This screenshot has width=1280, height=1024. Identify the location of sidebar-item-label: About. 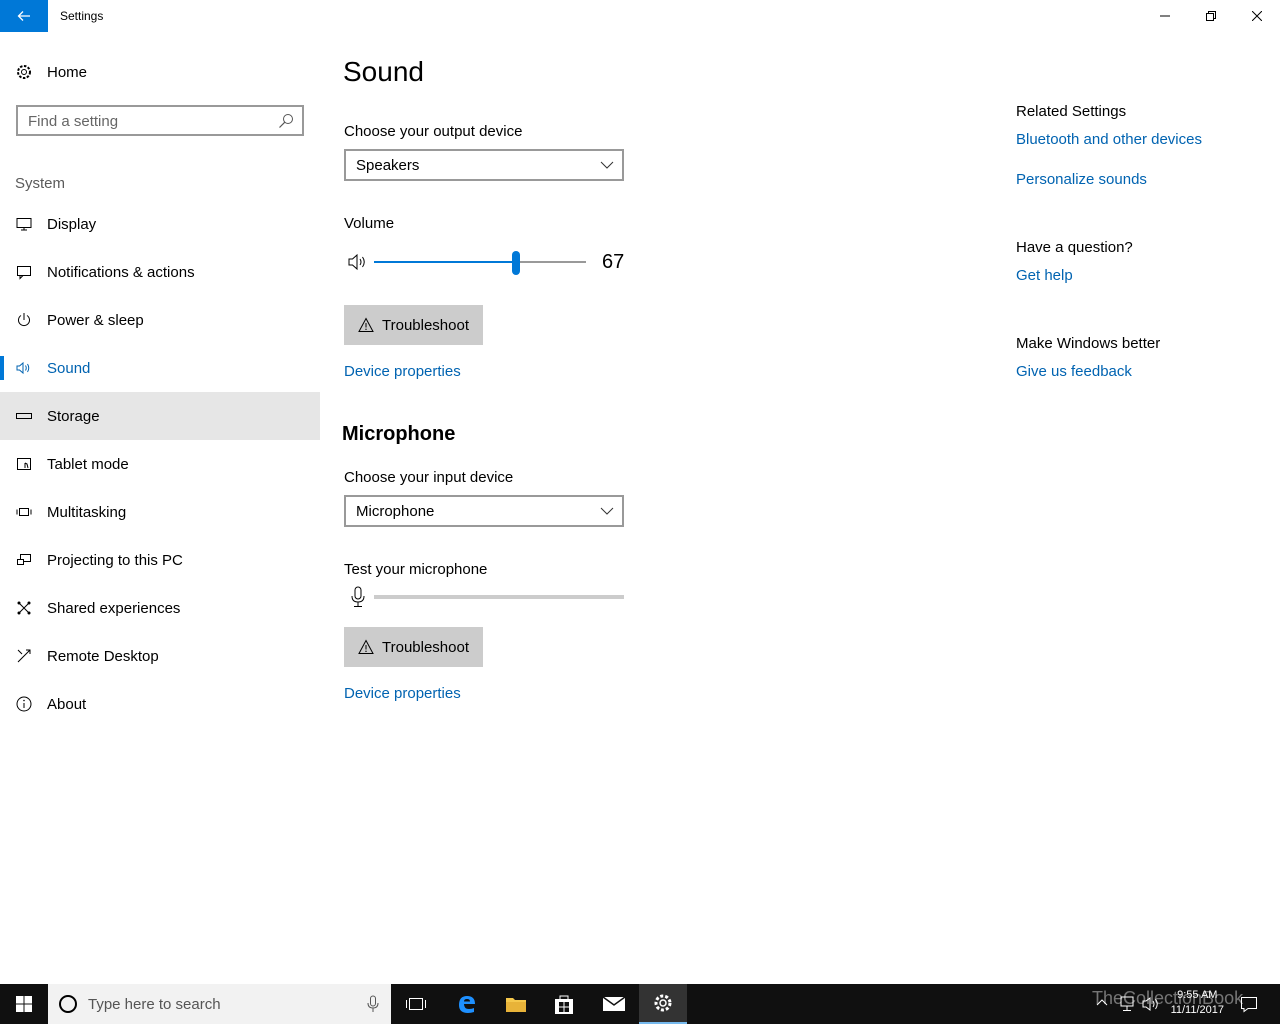
(67, 704).